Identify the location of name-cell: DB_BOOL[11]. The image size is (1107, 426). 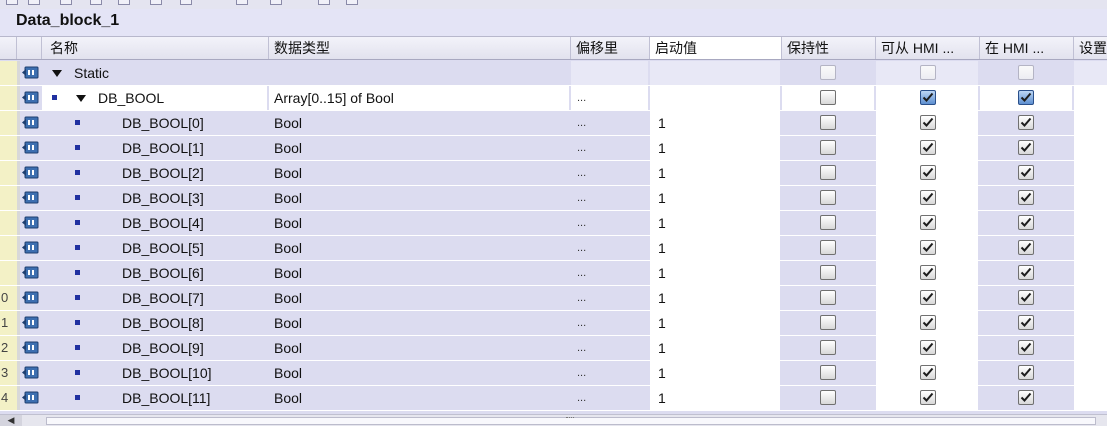
(154, 398).